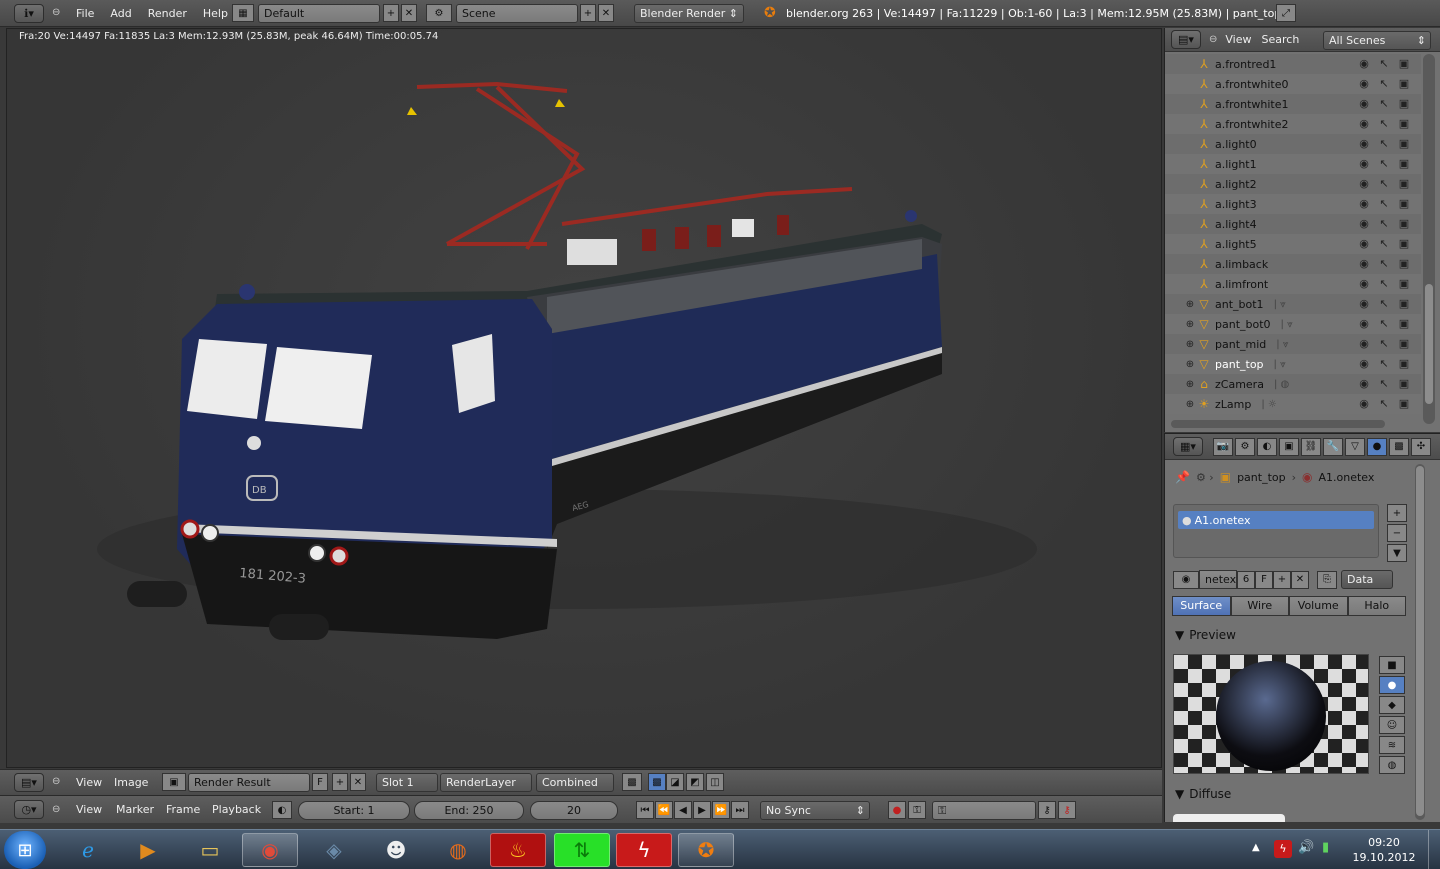  What do you see at coordinates (1238, 40) in the screenshot?
I see `outliner-view-menu: View` at bounding box center [1238, 40].